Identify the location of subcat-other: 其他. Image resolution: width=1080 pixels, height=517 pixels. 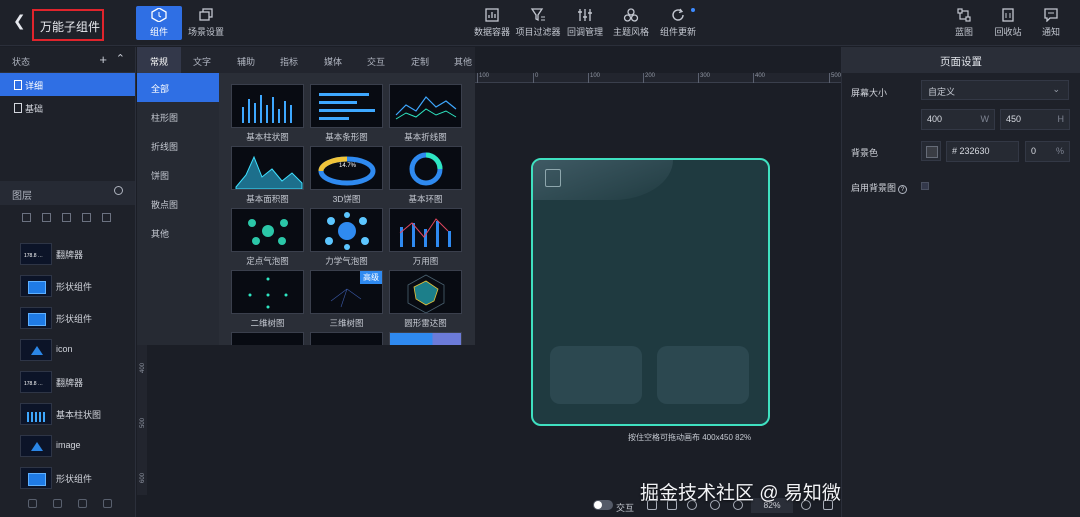
(178, 232).